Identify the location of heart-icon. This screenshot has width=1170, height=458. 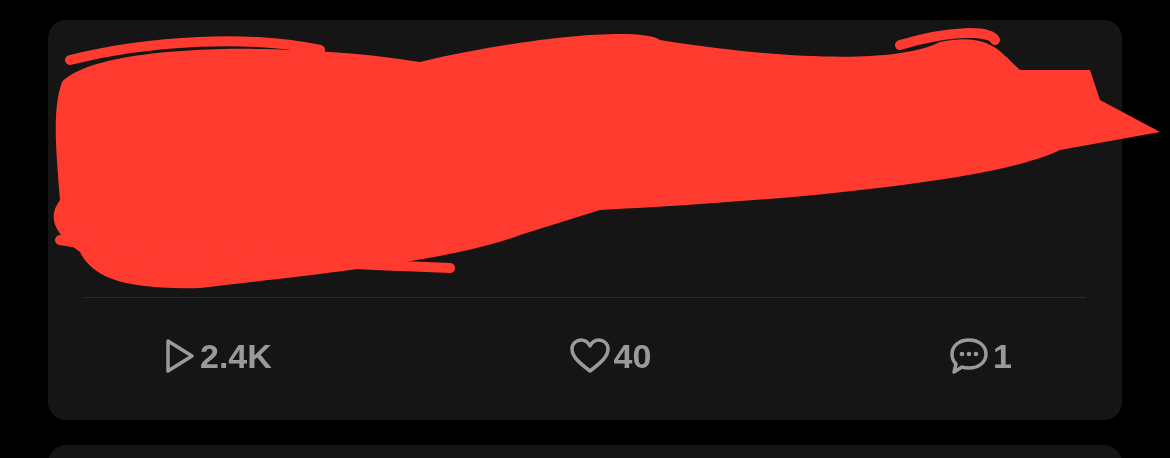
(589, 356).